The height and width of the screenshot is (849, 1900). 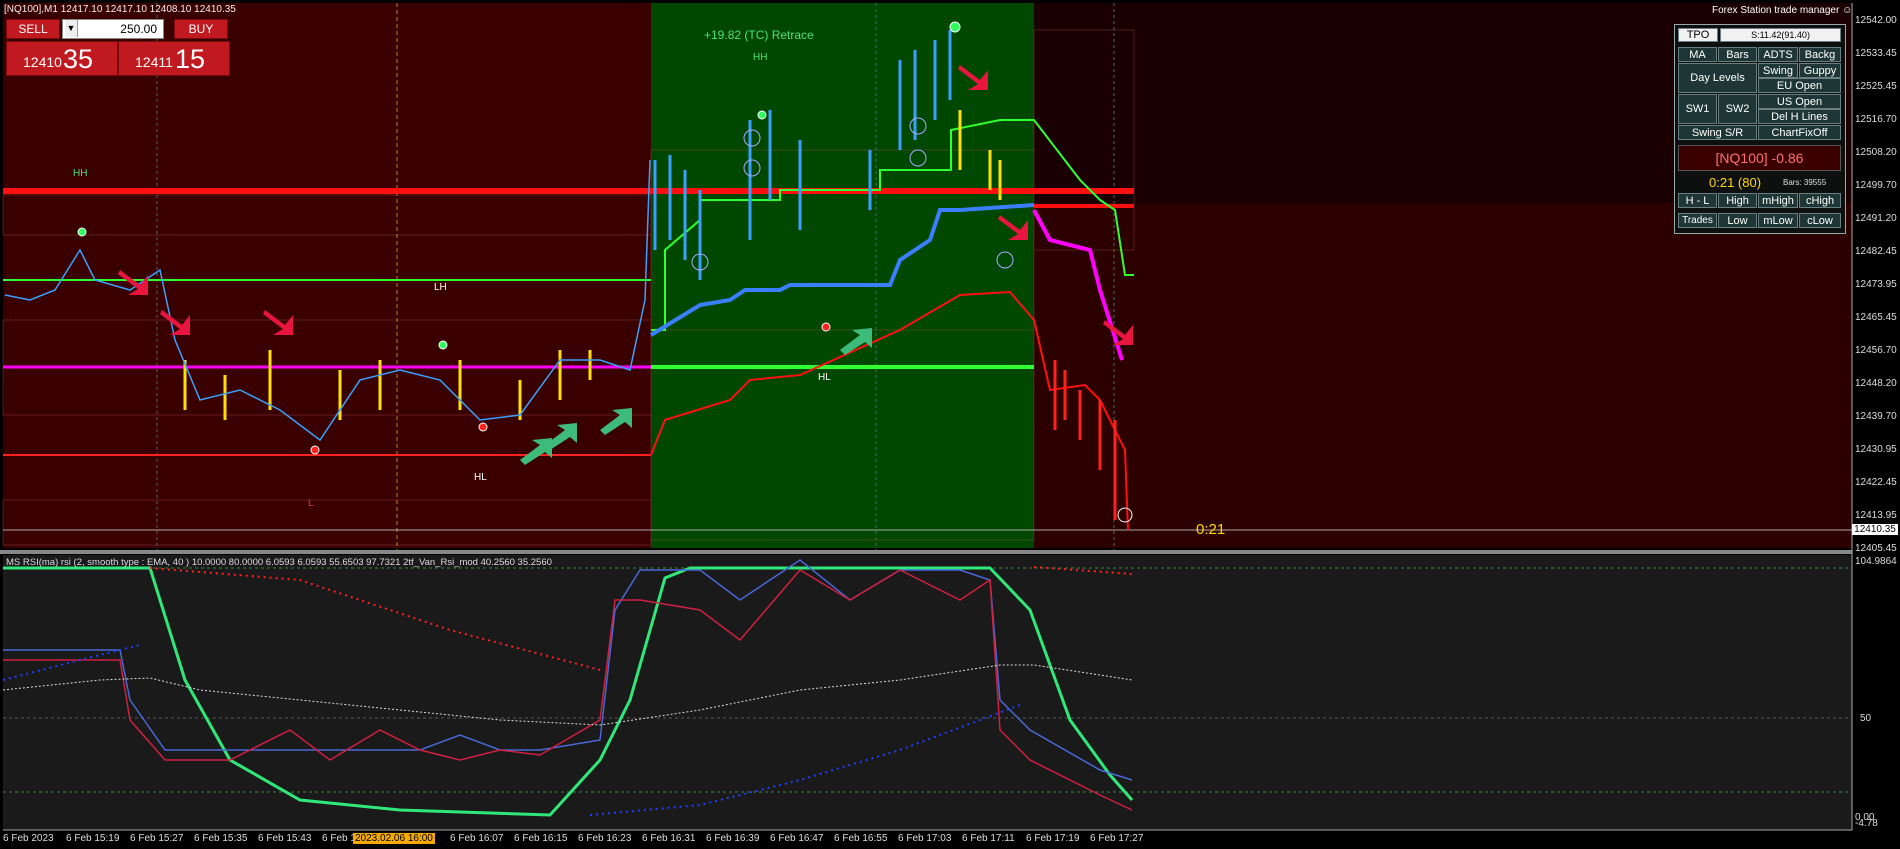 I want to click on low-button: Low, so click(x=1737, y=220).